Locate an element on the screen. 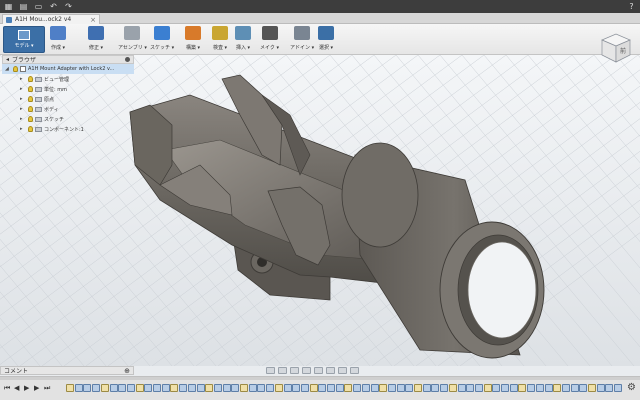 The image size is (640, 400). zoom-icon is located at coordinates (306, 370).